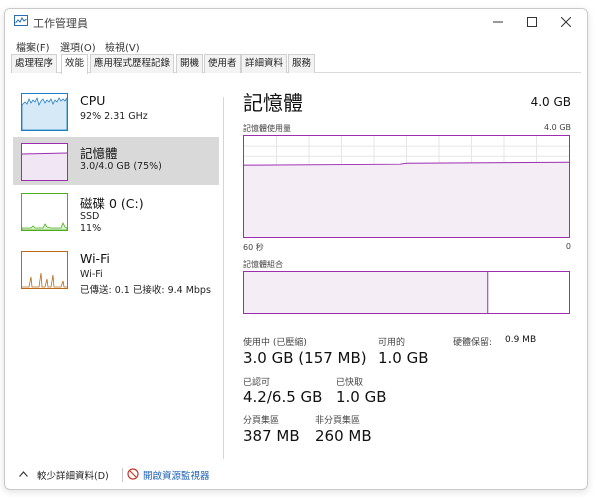 Image resolution: width=600 pixels, height=504 pixels. I want to click on sidebar-wifi-title: Wi-Fi, so click(95, 258).